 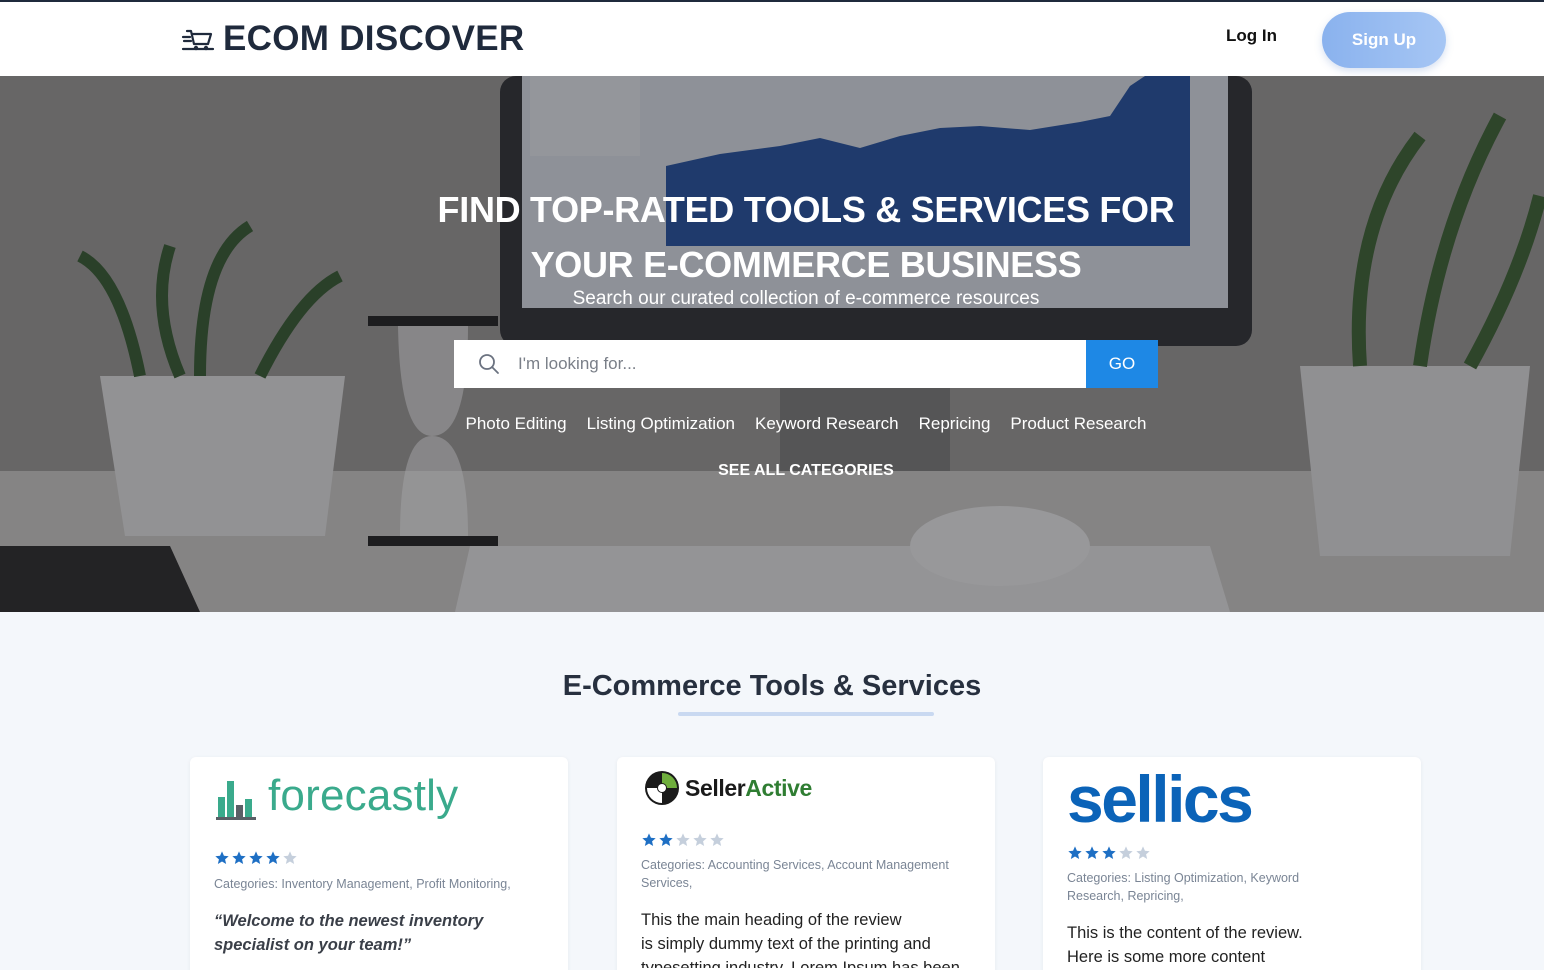 What do you see at coordinates (806, 209) in the screenshot?
I see `hero-title-line1: FIND TOP-RATED TOOLS & SERVICES FOR` at bounding box center [806, 209].